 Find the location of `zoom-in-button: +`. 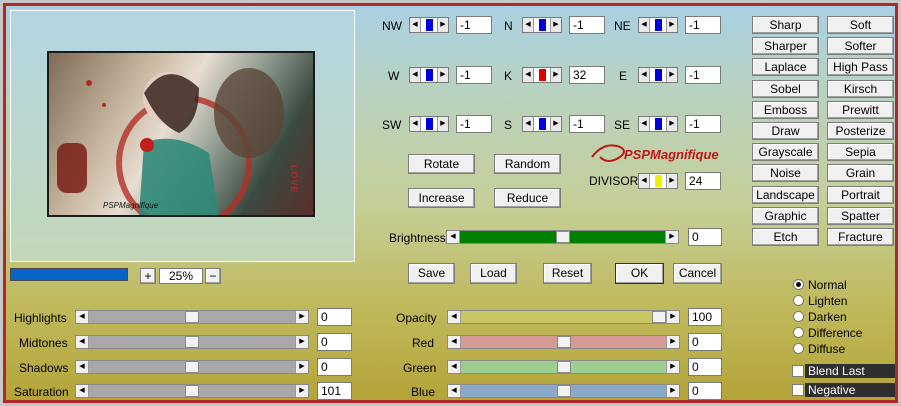

zoom-in-button: + is located at coordinates (148, 276).